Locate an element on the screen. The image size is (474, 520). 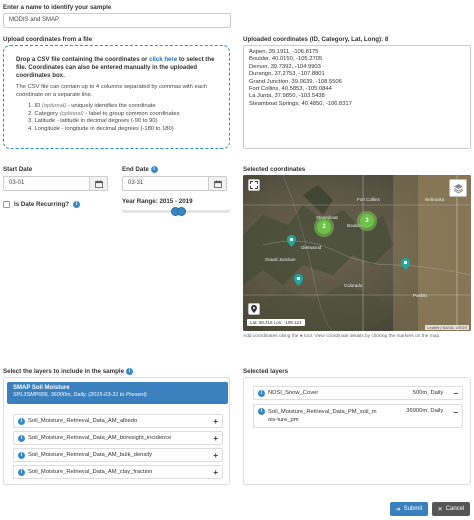
start-date-input: 03-01 is located at coordinates (46, 183).